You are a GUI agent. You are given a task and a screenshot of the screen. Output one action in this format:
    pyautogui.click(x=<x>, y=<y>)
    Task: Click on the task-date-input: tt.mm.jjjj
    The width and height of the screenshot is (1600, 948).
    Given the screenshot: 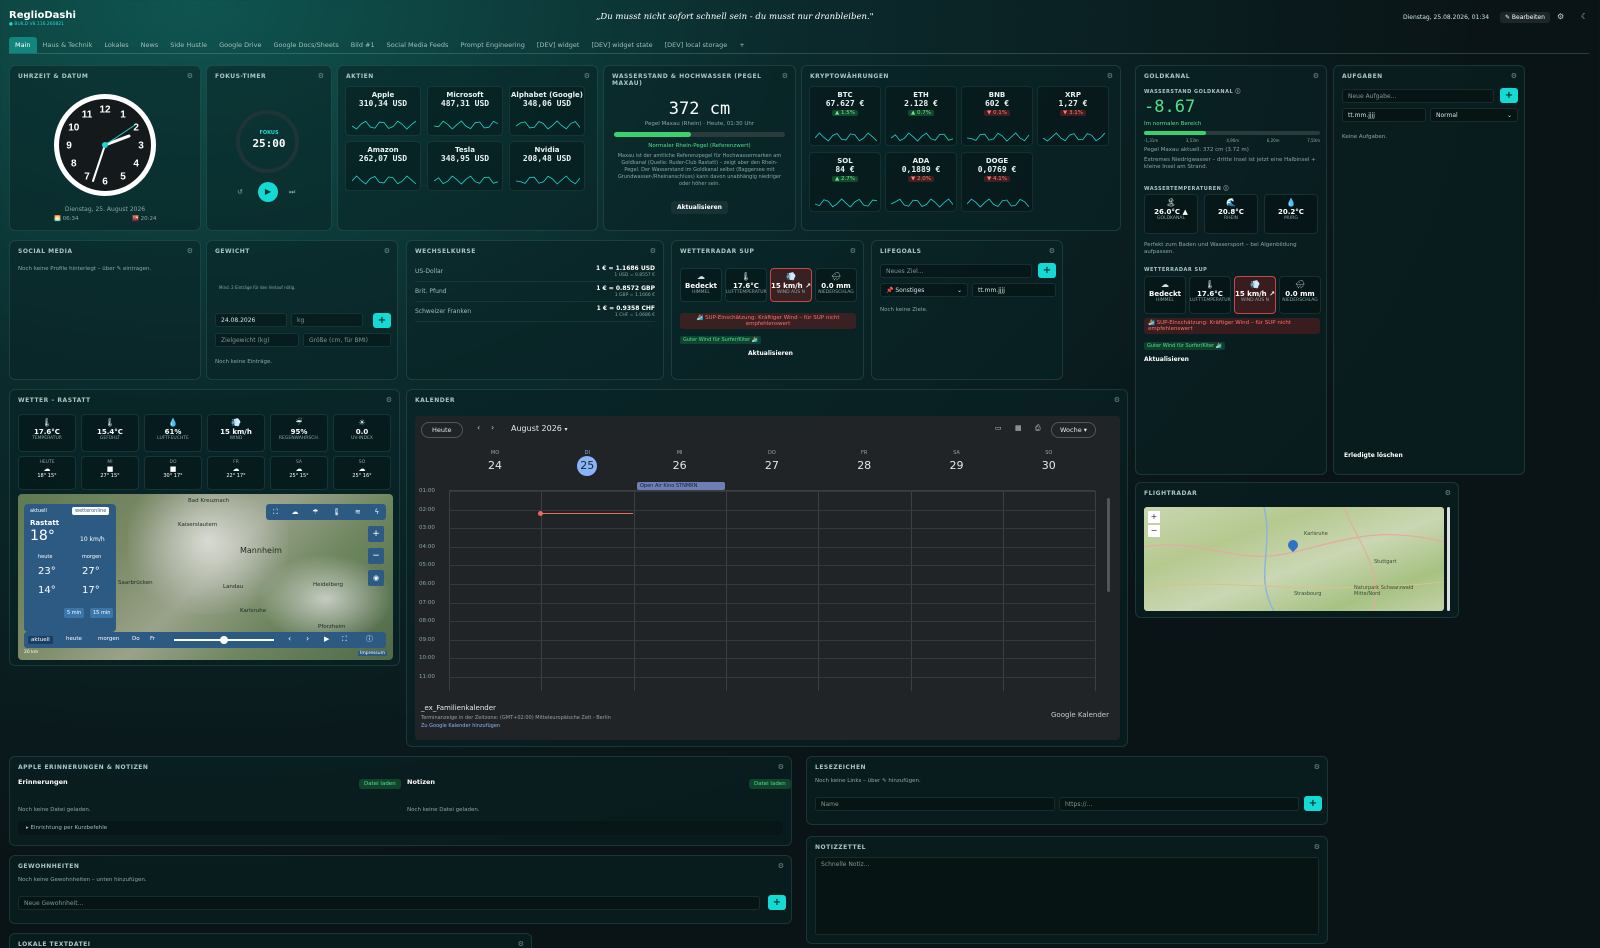 What is the action you would take?
    pyautogui.click(x=1384, y=115)
    